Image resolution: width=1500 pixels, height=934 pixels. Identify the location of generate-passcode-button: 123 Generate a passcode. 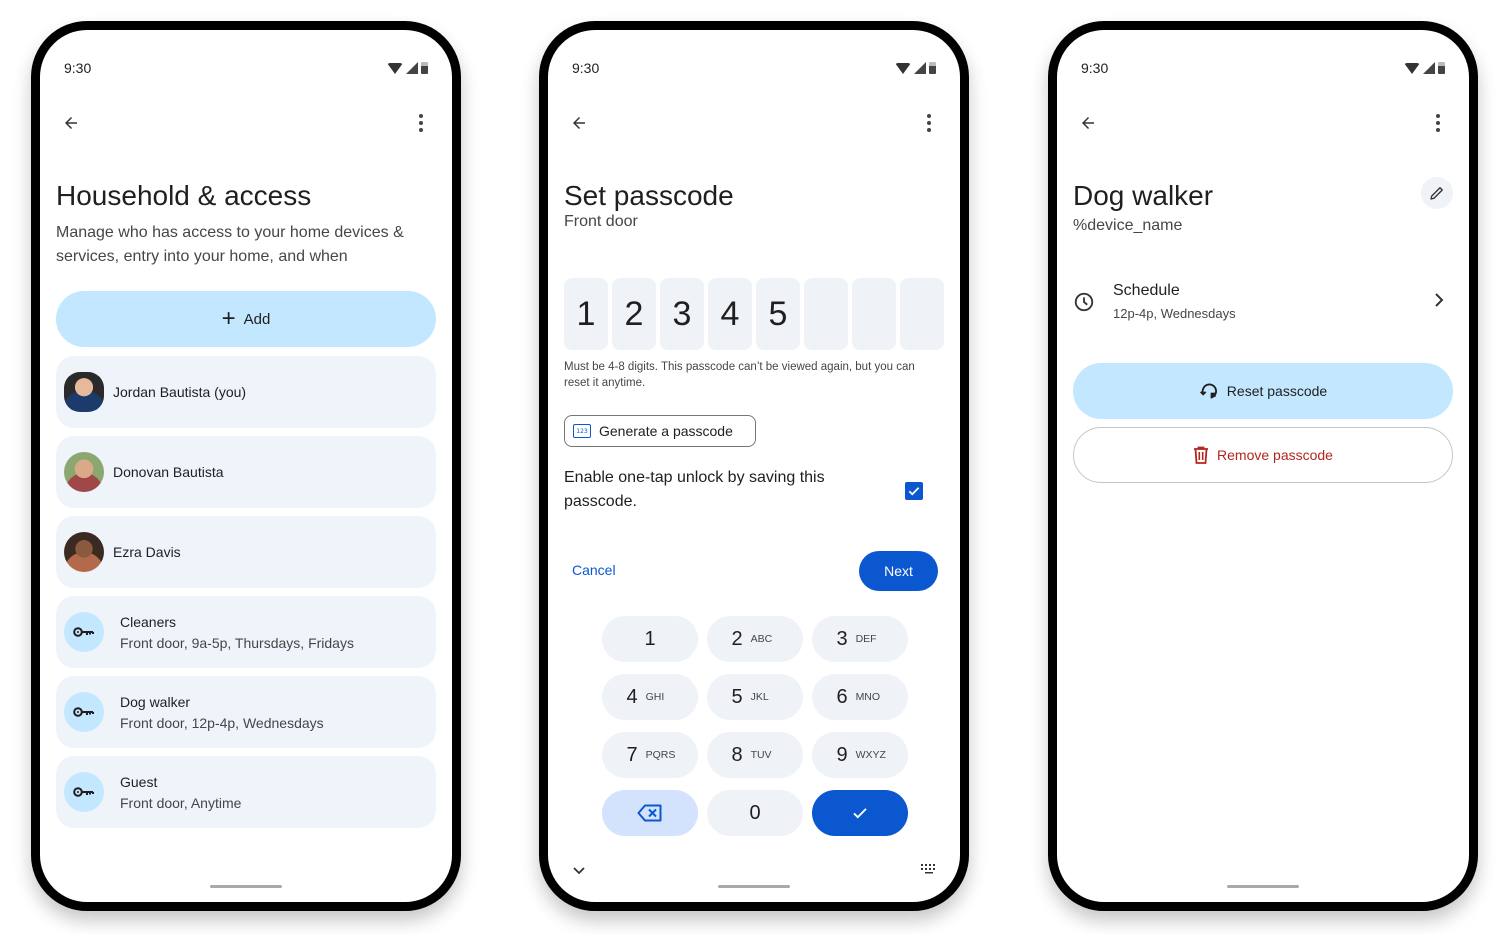
(660, 431).